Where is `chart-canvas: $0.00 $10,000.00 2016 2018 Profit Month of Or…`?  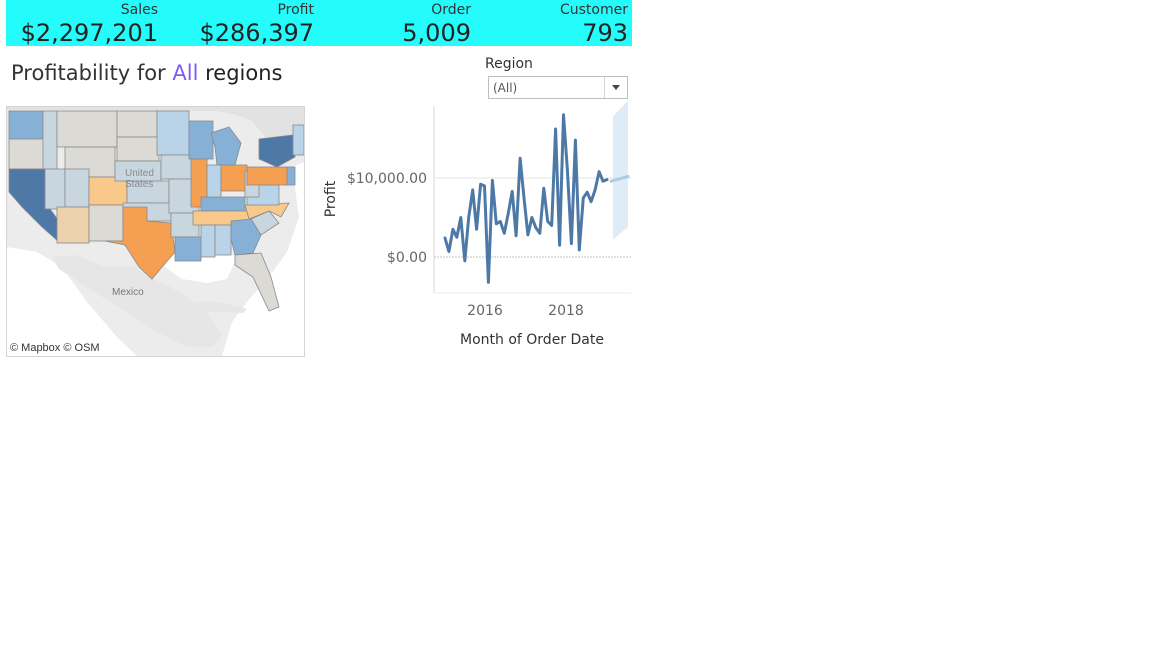
chart-canvas: $0.00 $10,000.00 2016 2018 Profit Month of Or… is located at coordinates (478, 230).